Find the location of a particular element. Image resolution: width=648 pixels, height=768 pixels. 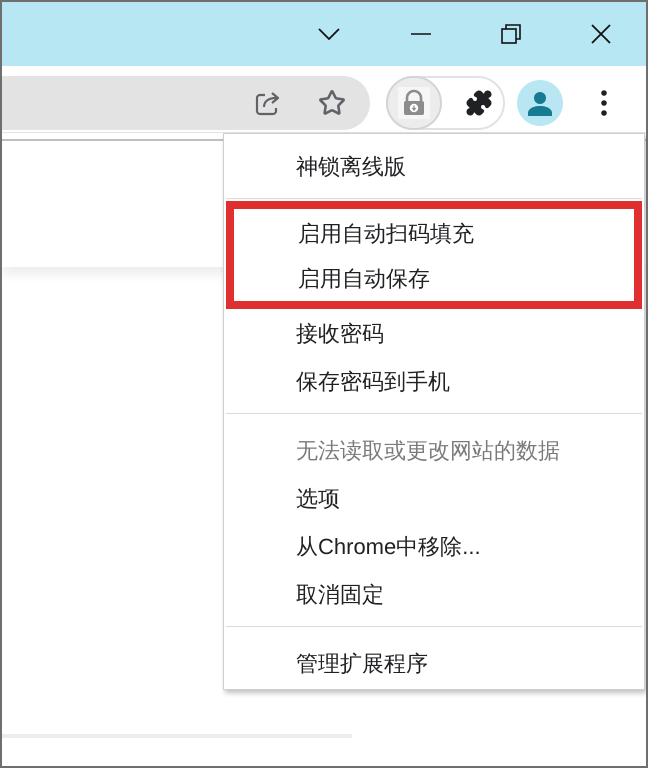

menu-item: 选项 is located at coordinates (434, 498).